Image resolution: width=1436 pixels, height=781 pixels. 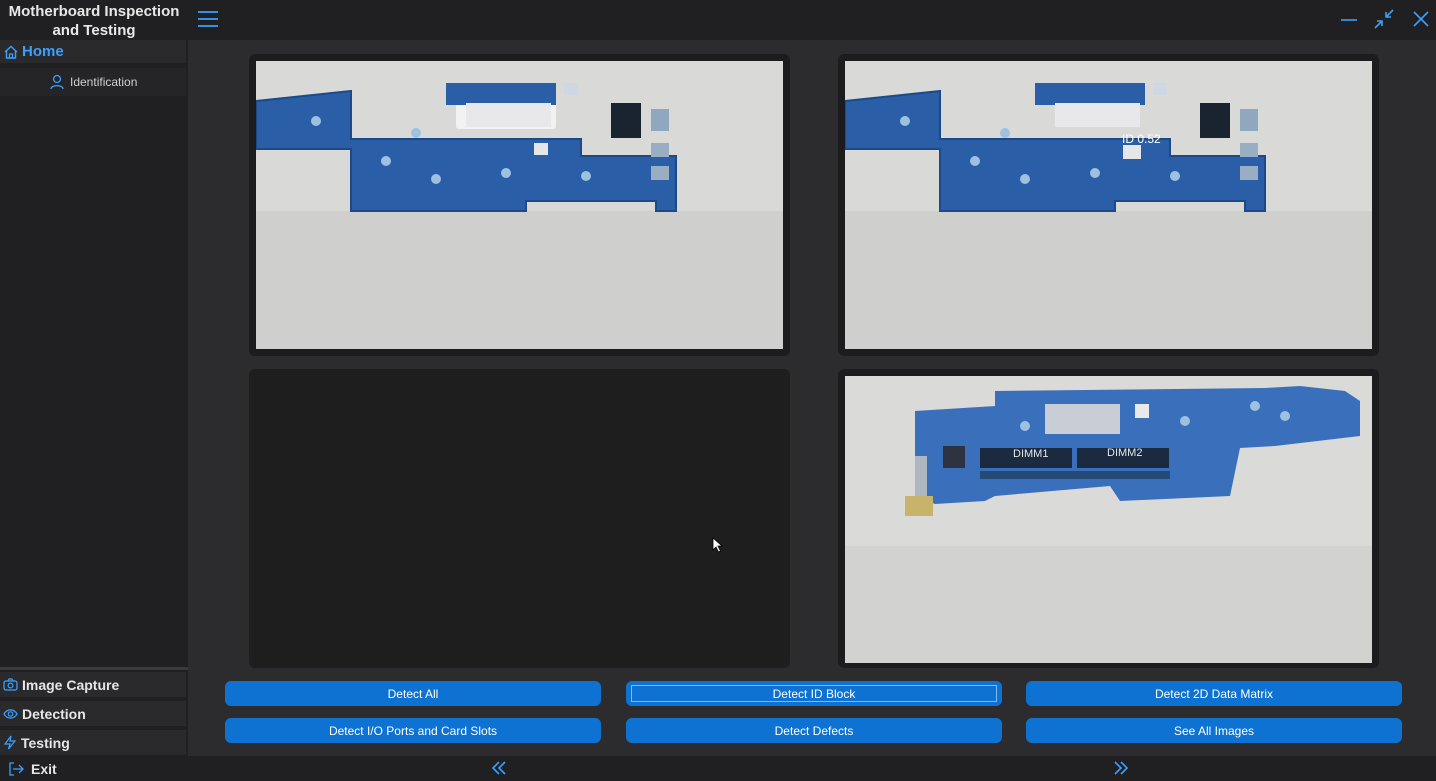 I want to click on image-panel-top-left, so click(x=519, y=205).